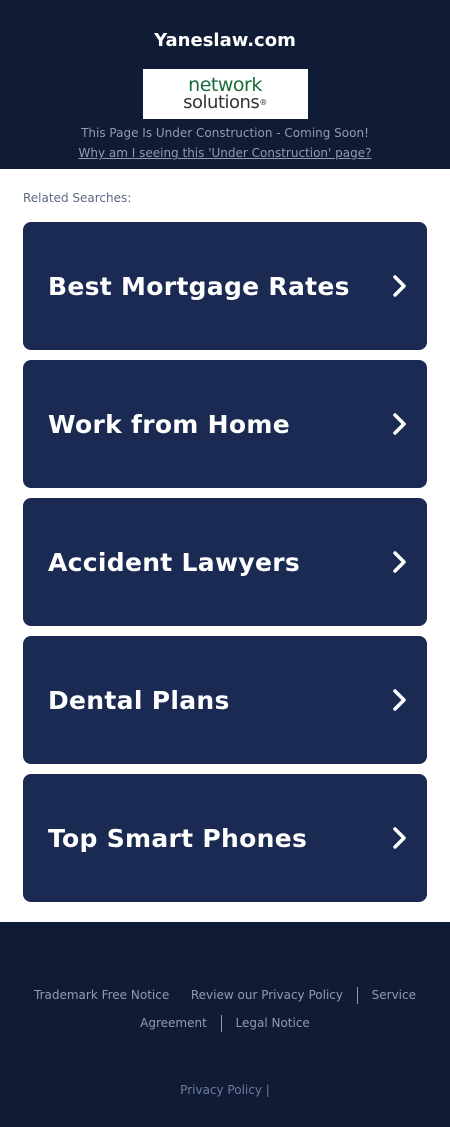 This screenshot has height=1127, width=450. I want to click on network-solutions-logo: network solutions®, so click(225, 94).